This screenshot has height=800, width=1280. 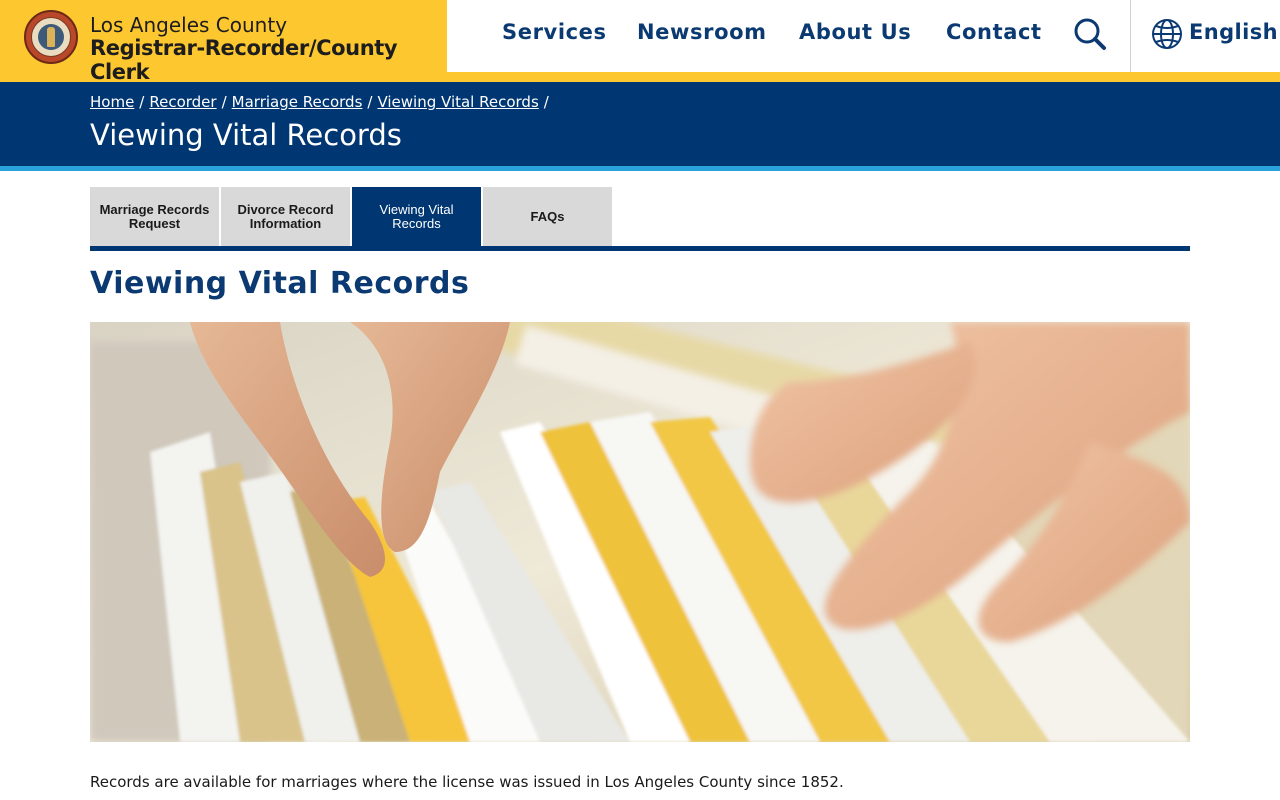 What do you see at coordinates (547, 216) in the screenshot?
I see `tab-faqs: FAQs` at bounding box center [547, 216].